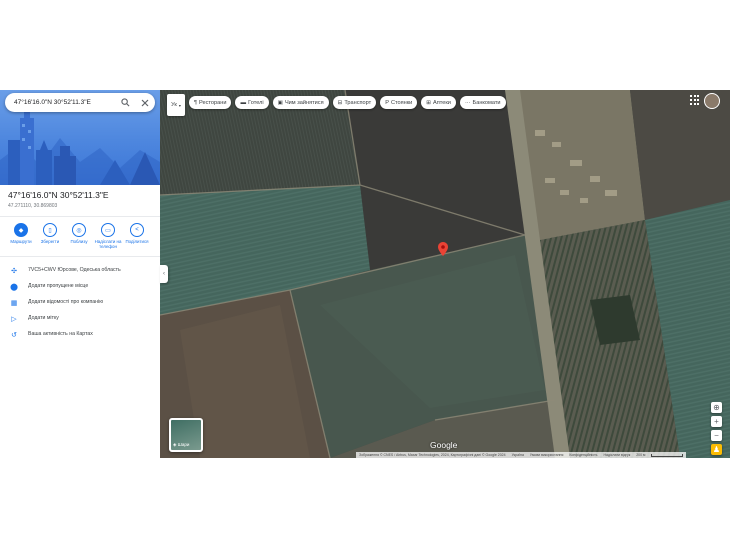 Image resolution: width=730 pixels, height=547 pixels. I want to click on add-business-row: ▦ Додати відомості про компанію, so click(80, 303).